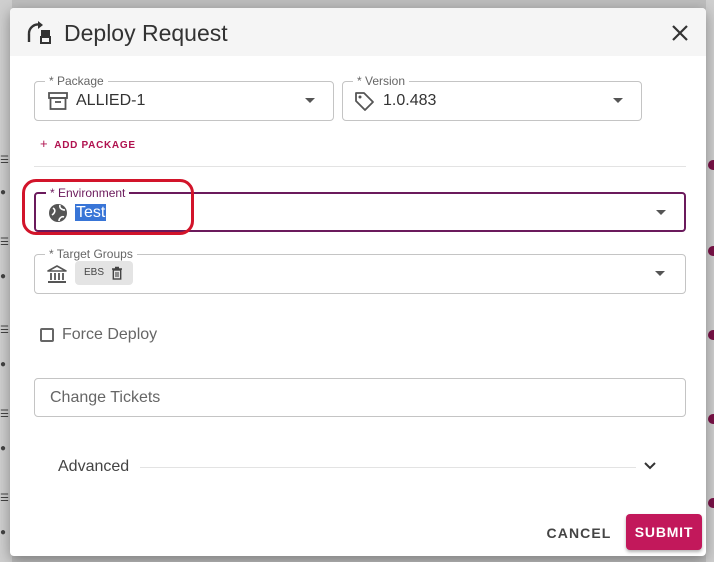 The height and width of the screenshot is (562, 714). Describe the element at coordinates (410, 100) in the screenshot. I see `version-value: 1.0.483` at that location.